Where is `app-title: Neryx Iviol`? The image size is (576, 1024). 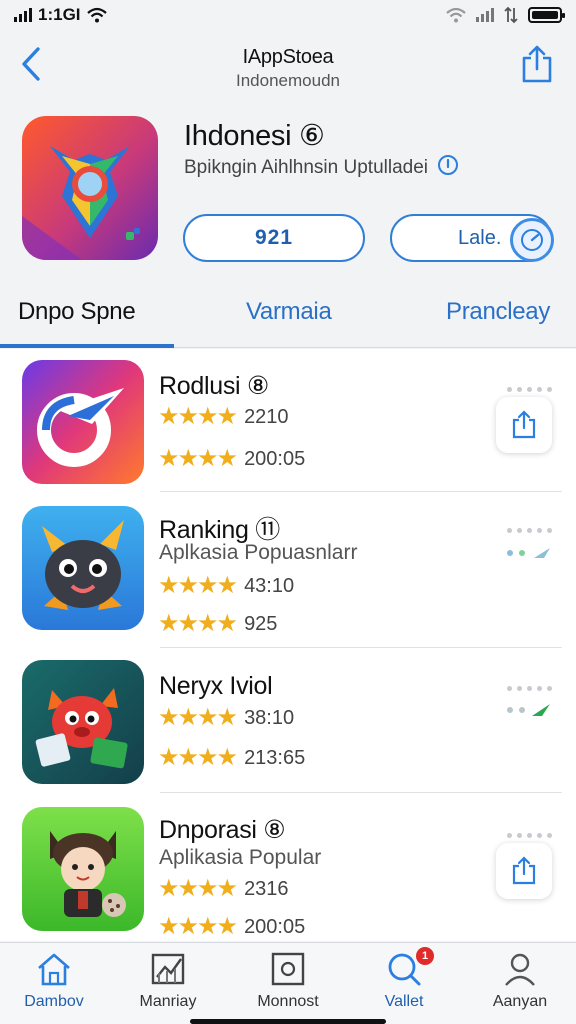
app-title: Neryx Iviol is located at coordinates (216, 686).